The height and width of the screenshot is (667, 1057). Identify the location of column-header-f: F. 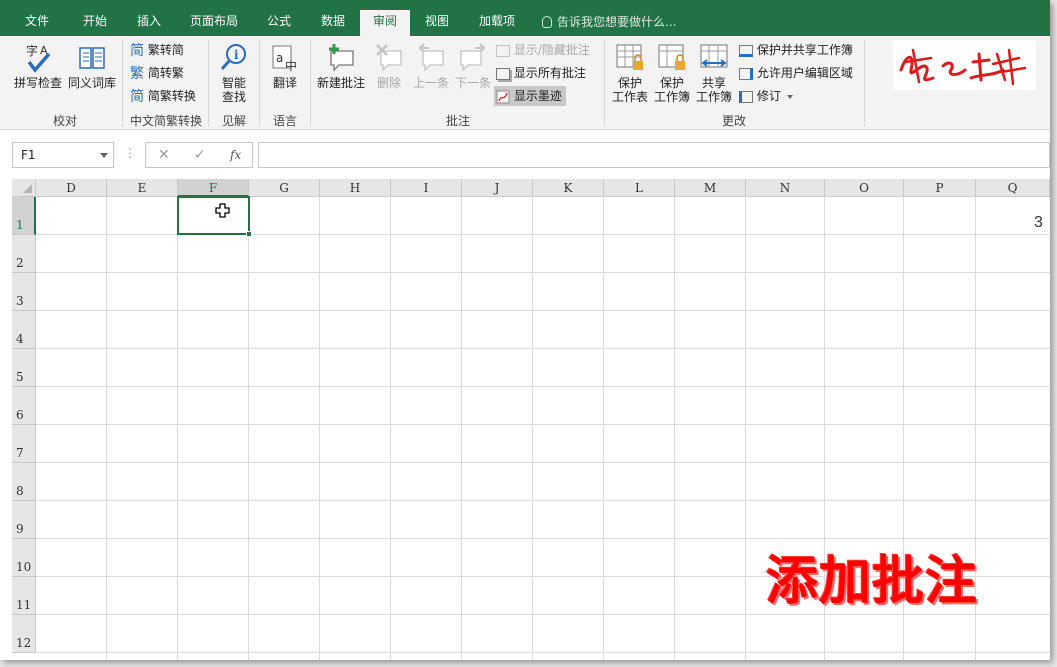
(213, 188).